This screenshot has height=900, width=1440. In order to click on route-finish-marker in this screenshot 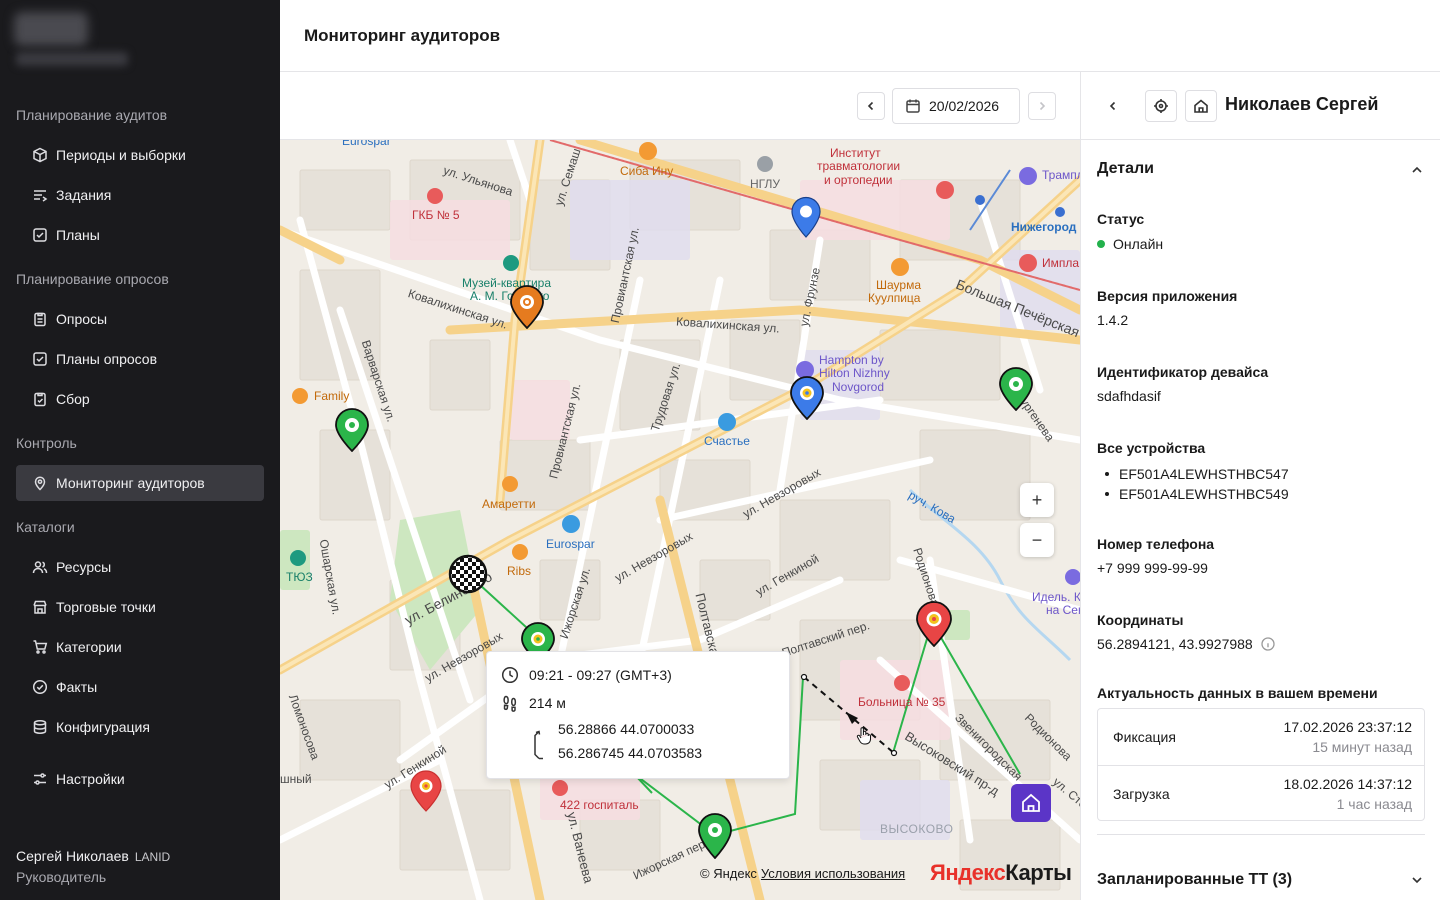, I will do `click(468, 574)`.